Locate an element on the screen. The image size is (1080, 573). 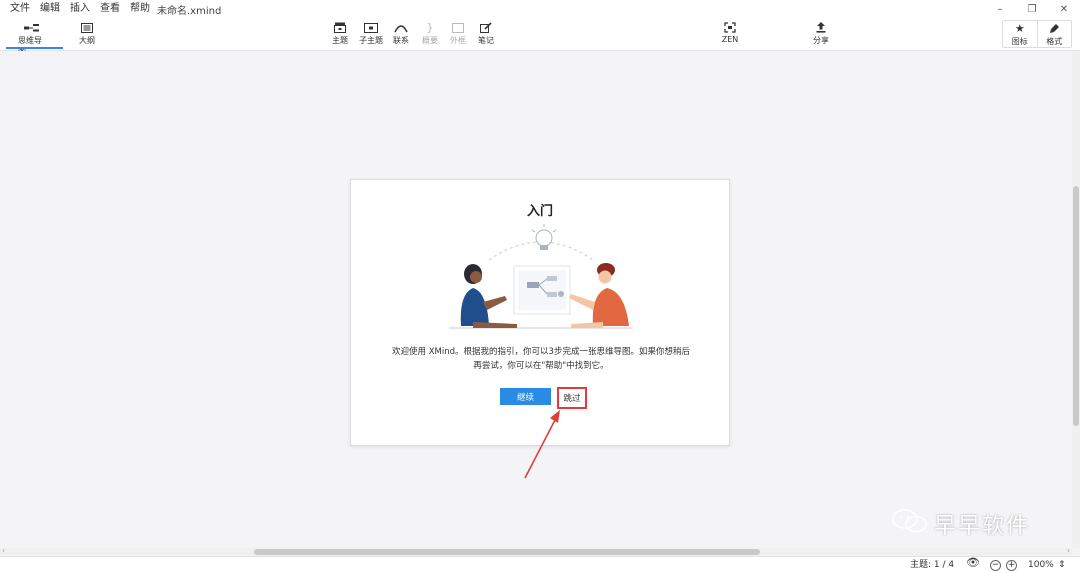
zoom-in-button: + is located at coordinates (1011, 565).